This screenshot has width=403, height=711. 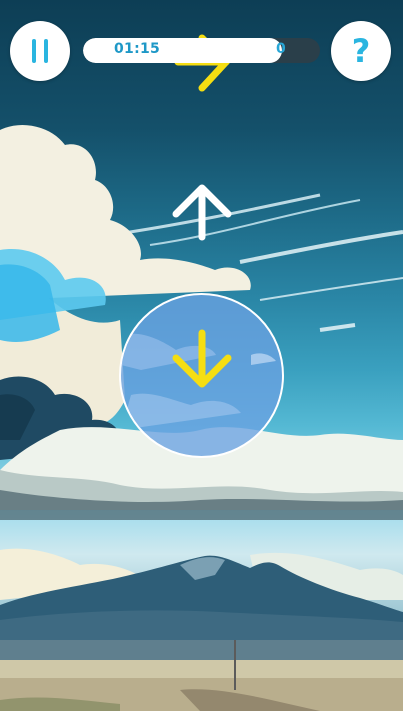 What do you see at coordinates (182, 50) in the screenshot?
I see `timer-bar-fill` at bounding box center [182, 50].